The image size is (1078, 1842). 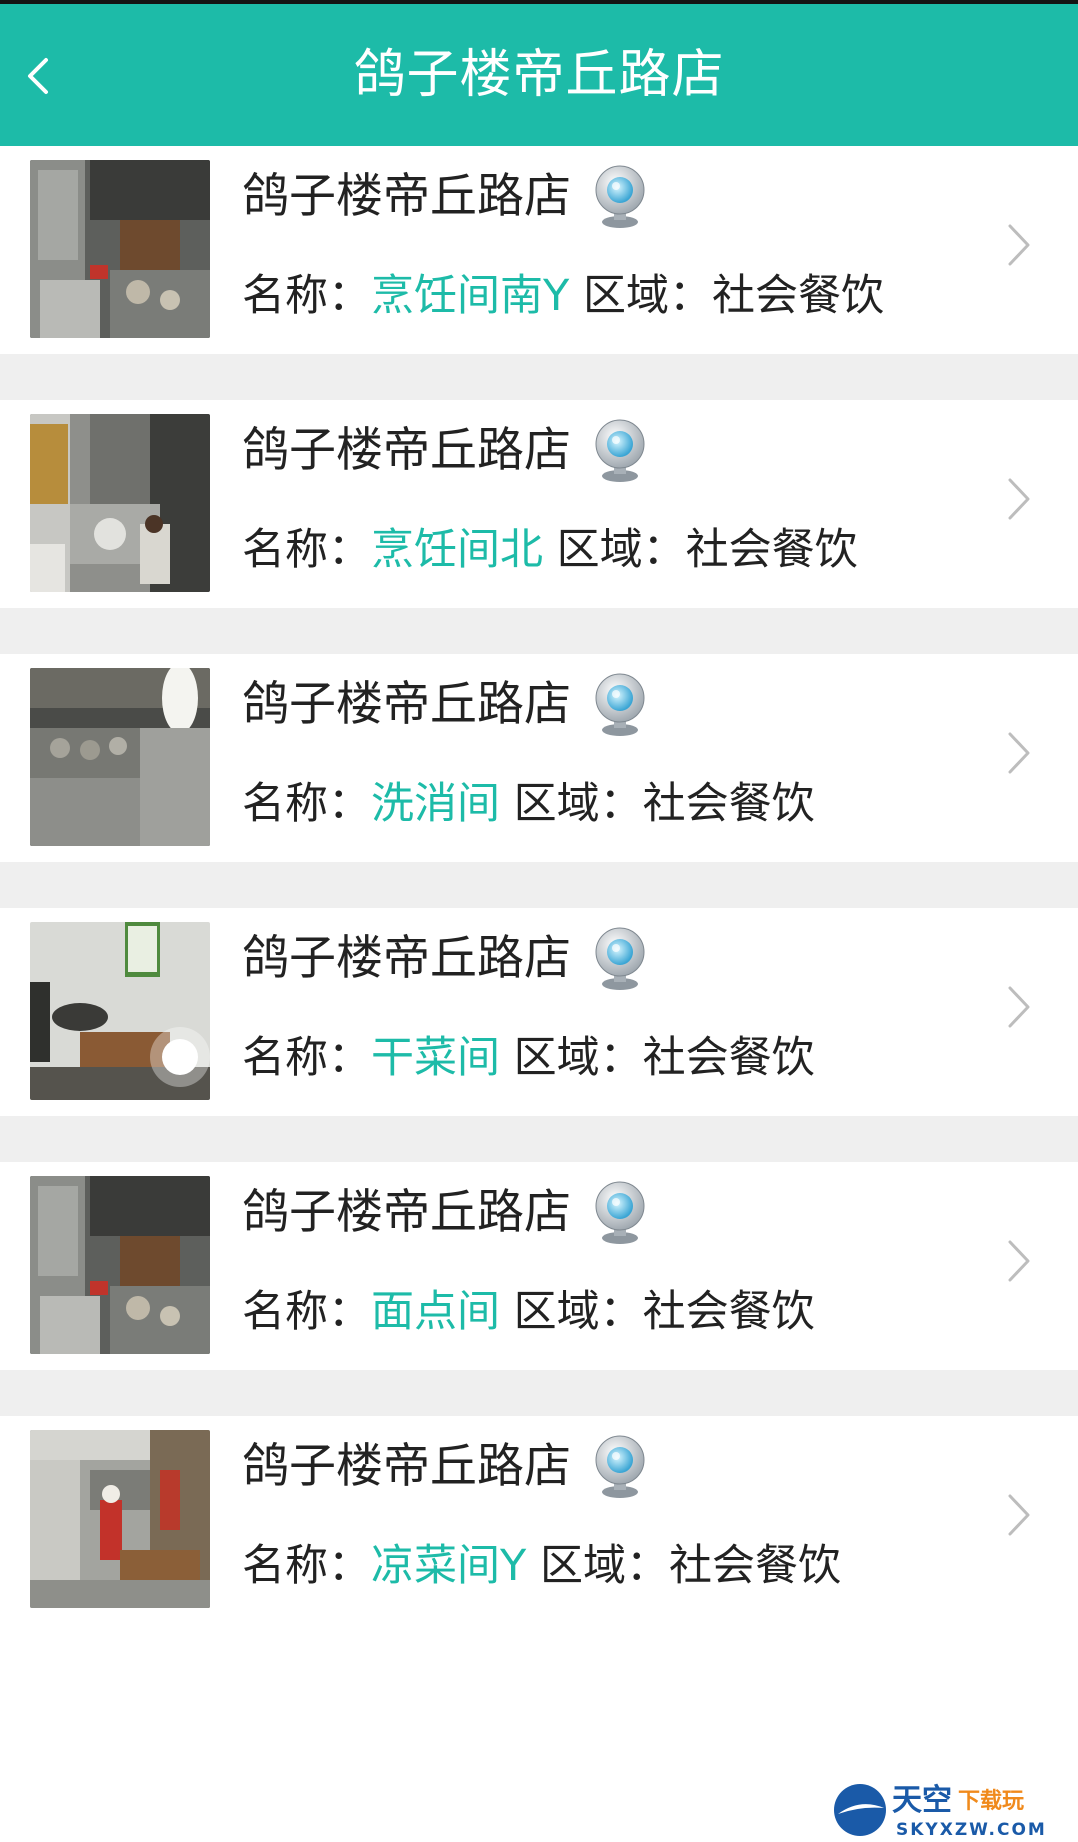 What do you see at coordinates (539, 1012) in the screenshot?
I see `camera-list-item: 鸽子楼帝丘路店 名称：干菜间 区域：社会餐饮` at bounding box center [539, 1012].